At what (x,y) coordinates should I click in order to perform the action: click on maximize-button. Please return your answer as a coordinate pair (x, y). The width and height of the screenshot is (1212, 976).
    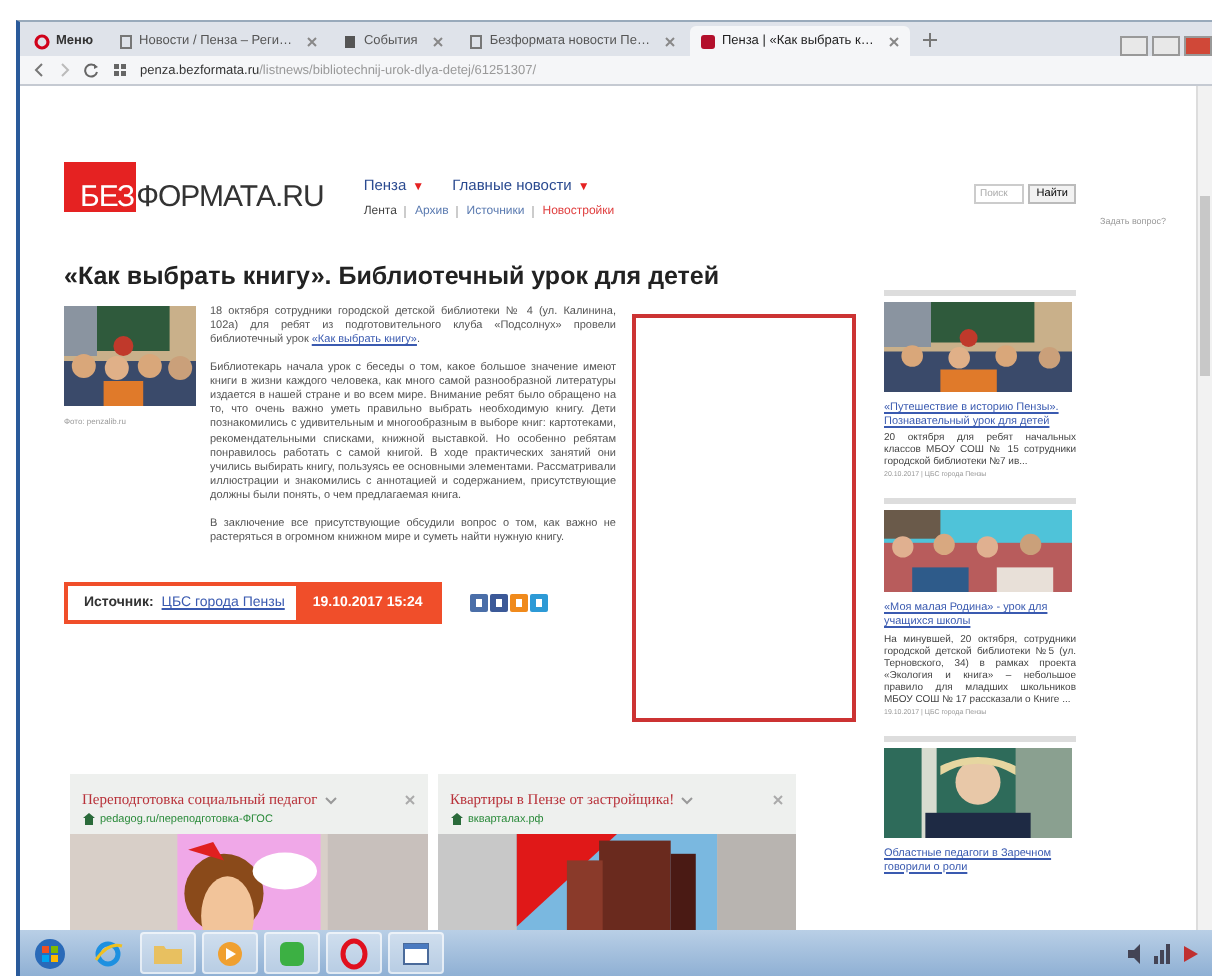
    Looking at the image, I should click on (1166, 46).